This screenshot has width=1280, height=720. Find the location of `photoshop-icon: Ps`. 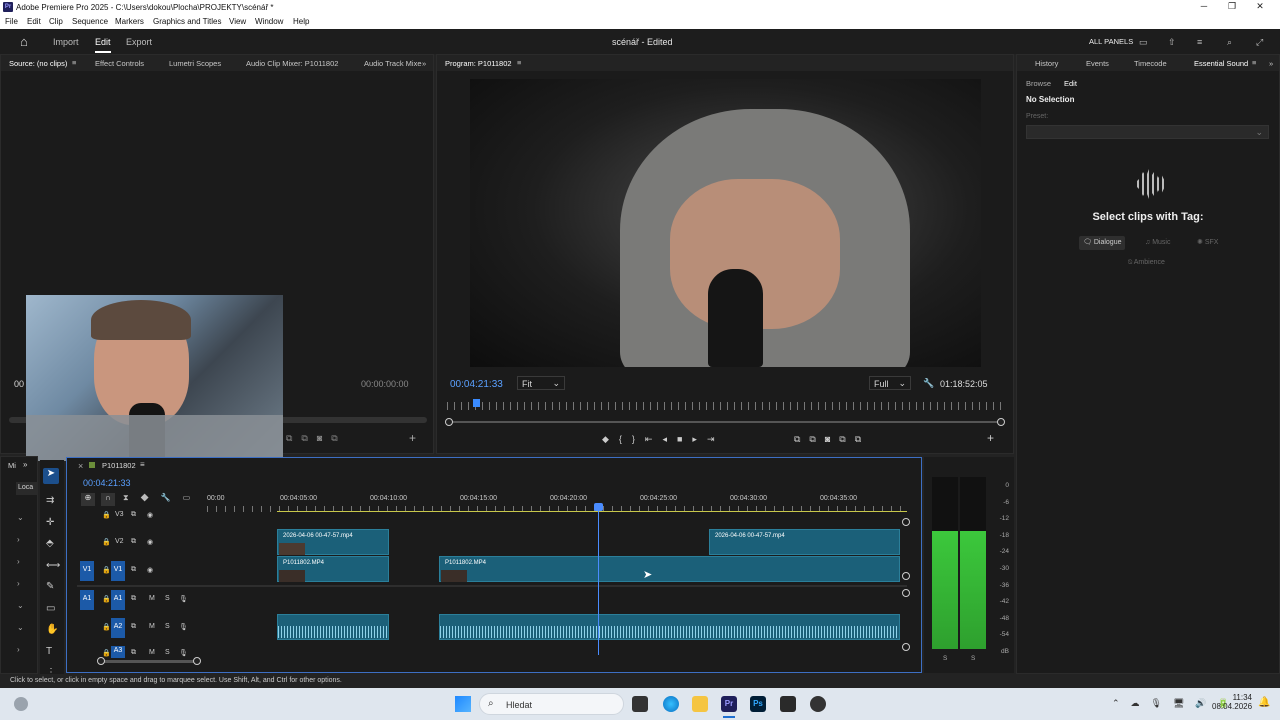

photoshop-icon: Ps is located at coordinates (758, 704).